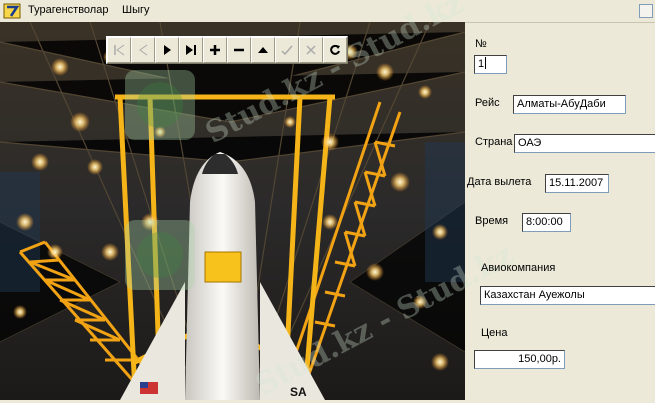  I want to click on nav-post-button, so click(287, 50).